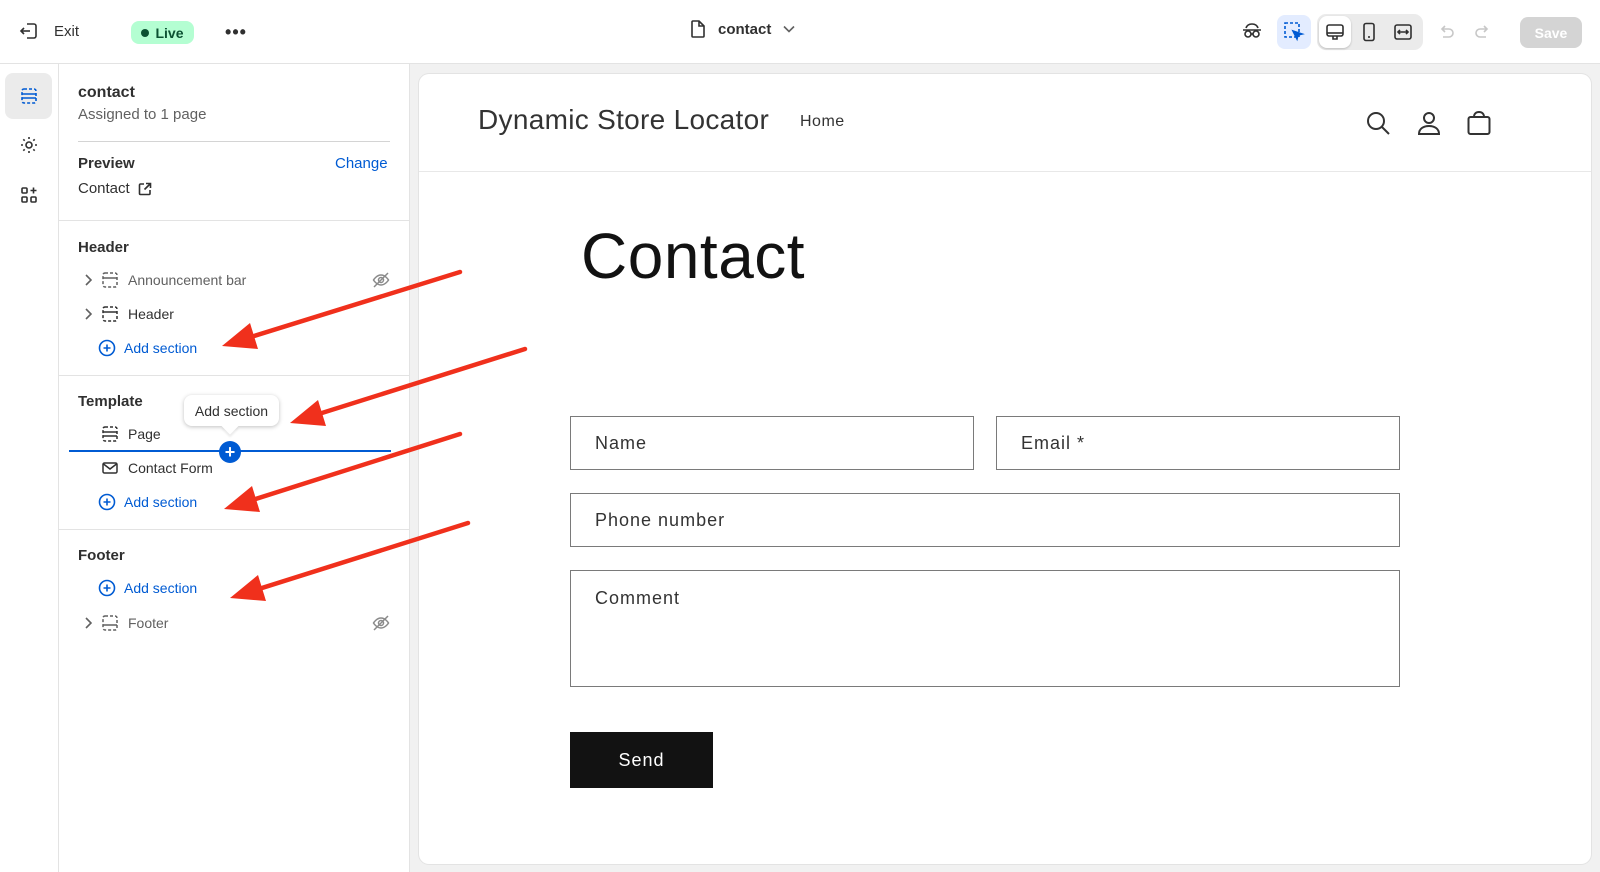 This screenshot has width=1600, height=872. Describe the element at coordinates (151, 314) in the screenshot. I see `section-row-label: Header` at that location.